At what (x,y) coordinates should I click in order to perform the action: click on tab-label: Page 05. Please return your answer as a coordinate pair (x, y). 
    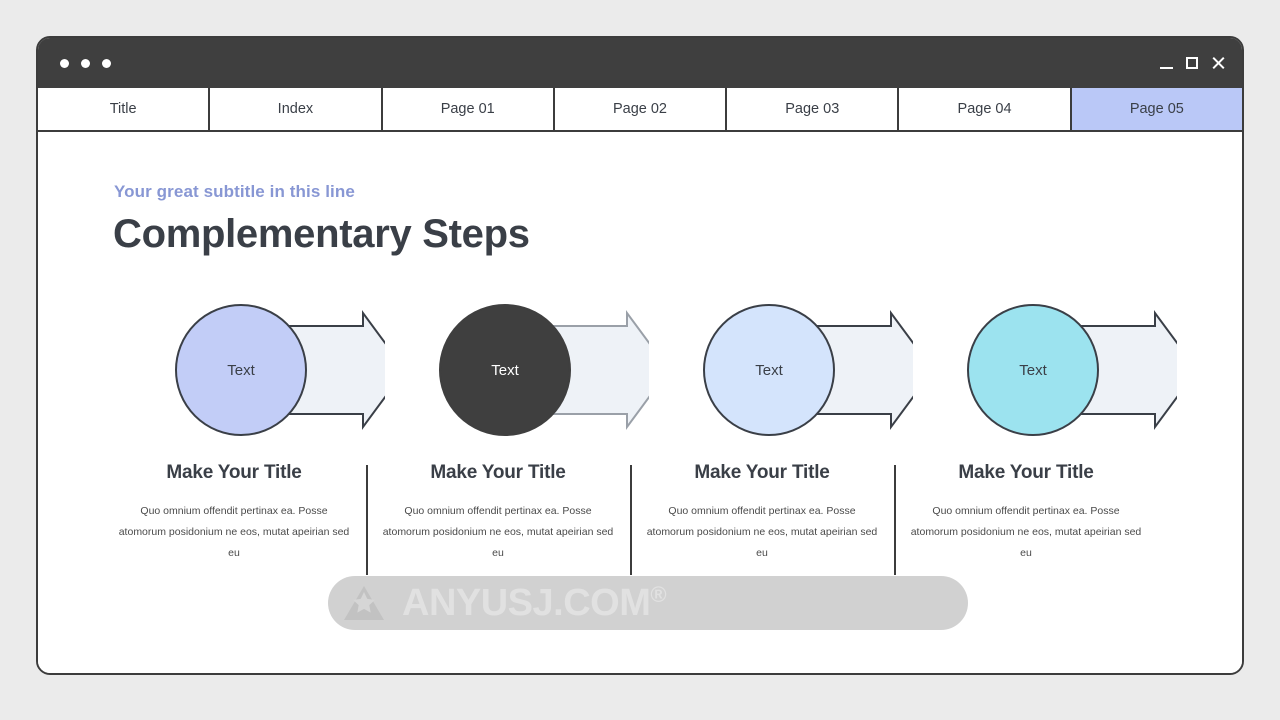
    Looking at the image, I should click on (1156, 109).